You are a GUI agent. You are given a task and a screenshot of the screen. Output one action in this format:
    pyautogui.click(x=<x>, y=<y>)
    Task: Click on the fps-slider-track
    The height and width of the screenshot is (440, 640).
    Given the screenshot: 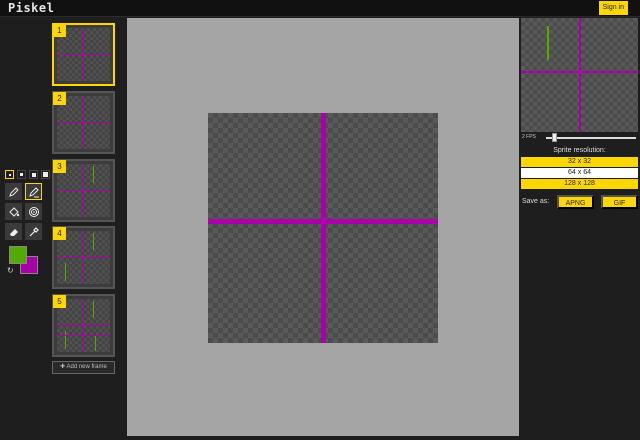 What is the action you would take?
    pyautogui.click(x=591, y=138)
    